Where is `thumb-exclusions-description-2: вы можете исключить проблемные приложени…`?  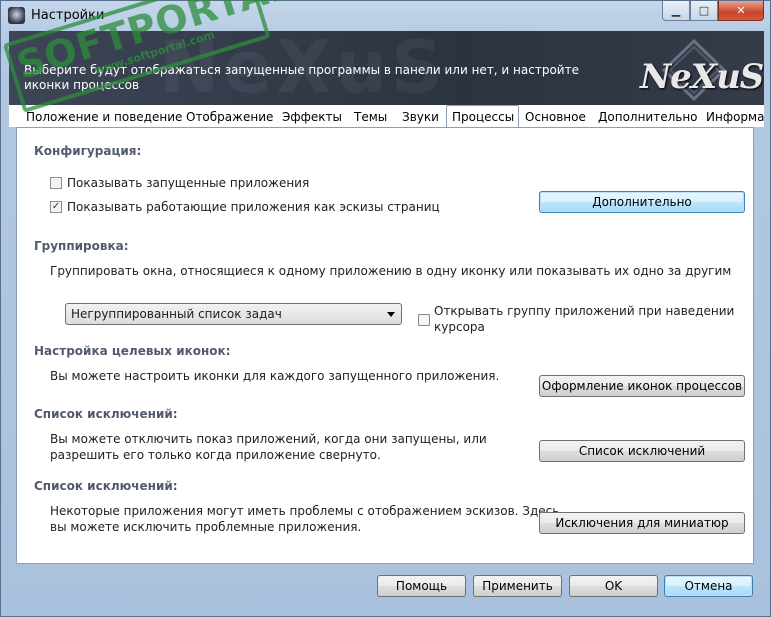
thumb-exclusions-description-2: вы можете исключить проблемные приложени… is located at coordinates (206, 527).